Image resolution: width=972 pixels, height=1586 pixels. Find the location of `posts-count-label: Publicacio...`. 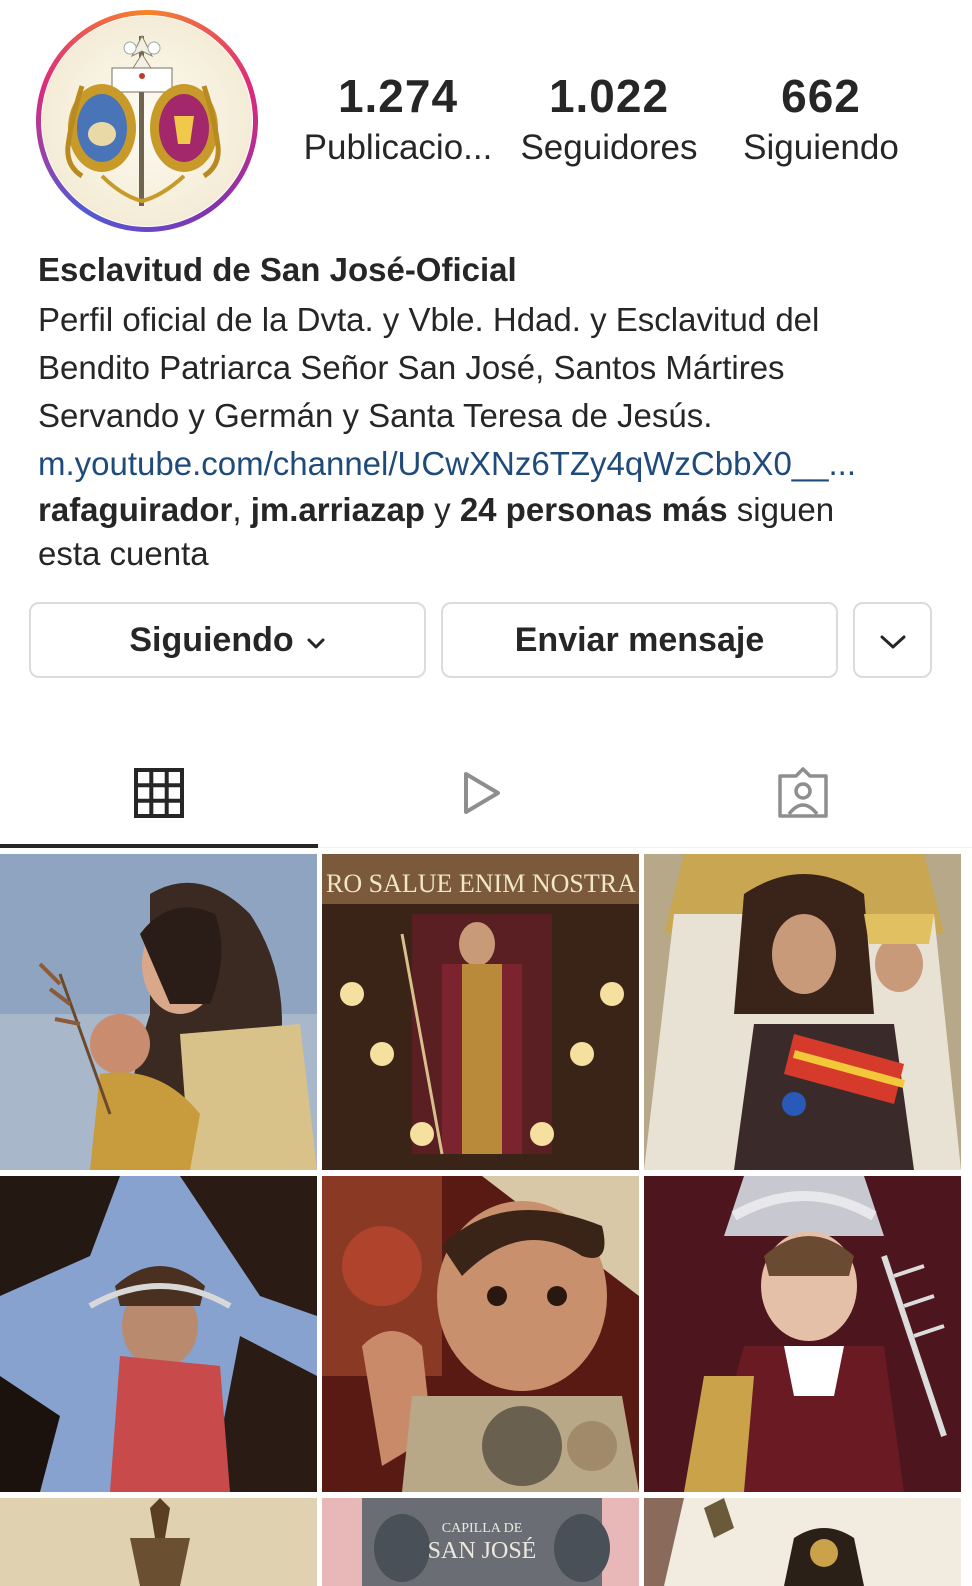

posts-count-label: Publicacio... is located at coordinates (398, 147).